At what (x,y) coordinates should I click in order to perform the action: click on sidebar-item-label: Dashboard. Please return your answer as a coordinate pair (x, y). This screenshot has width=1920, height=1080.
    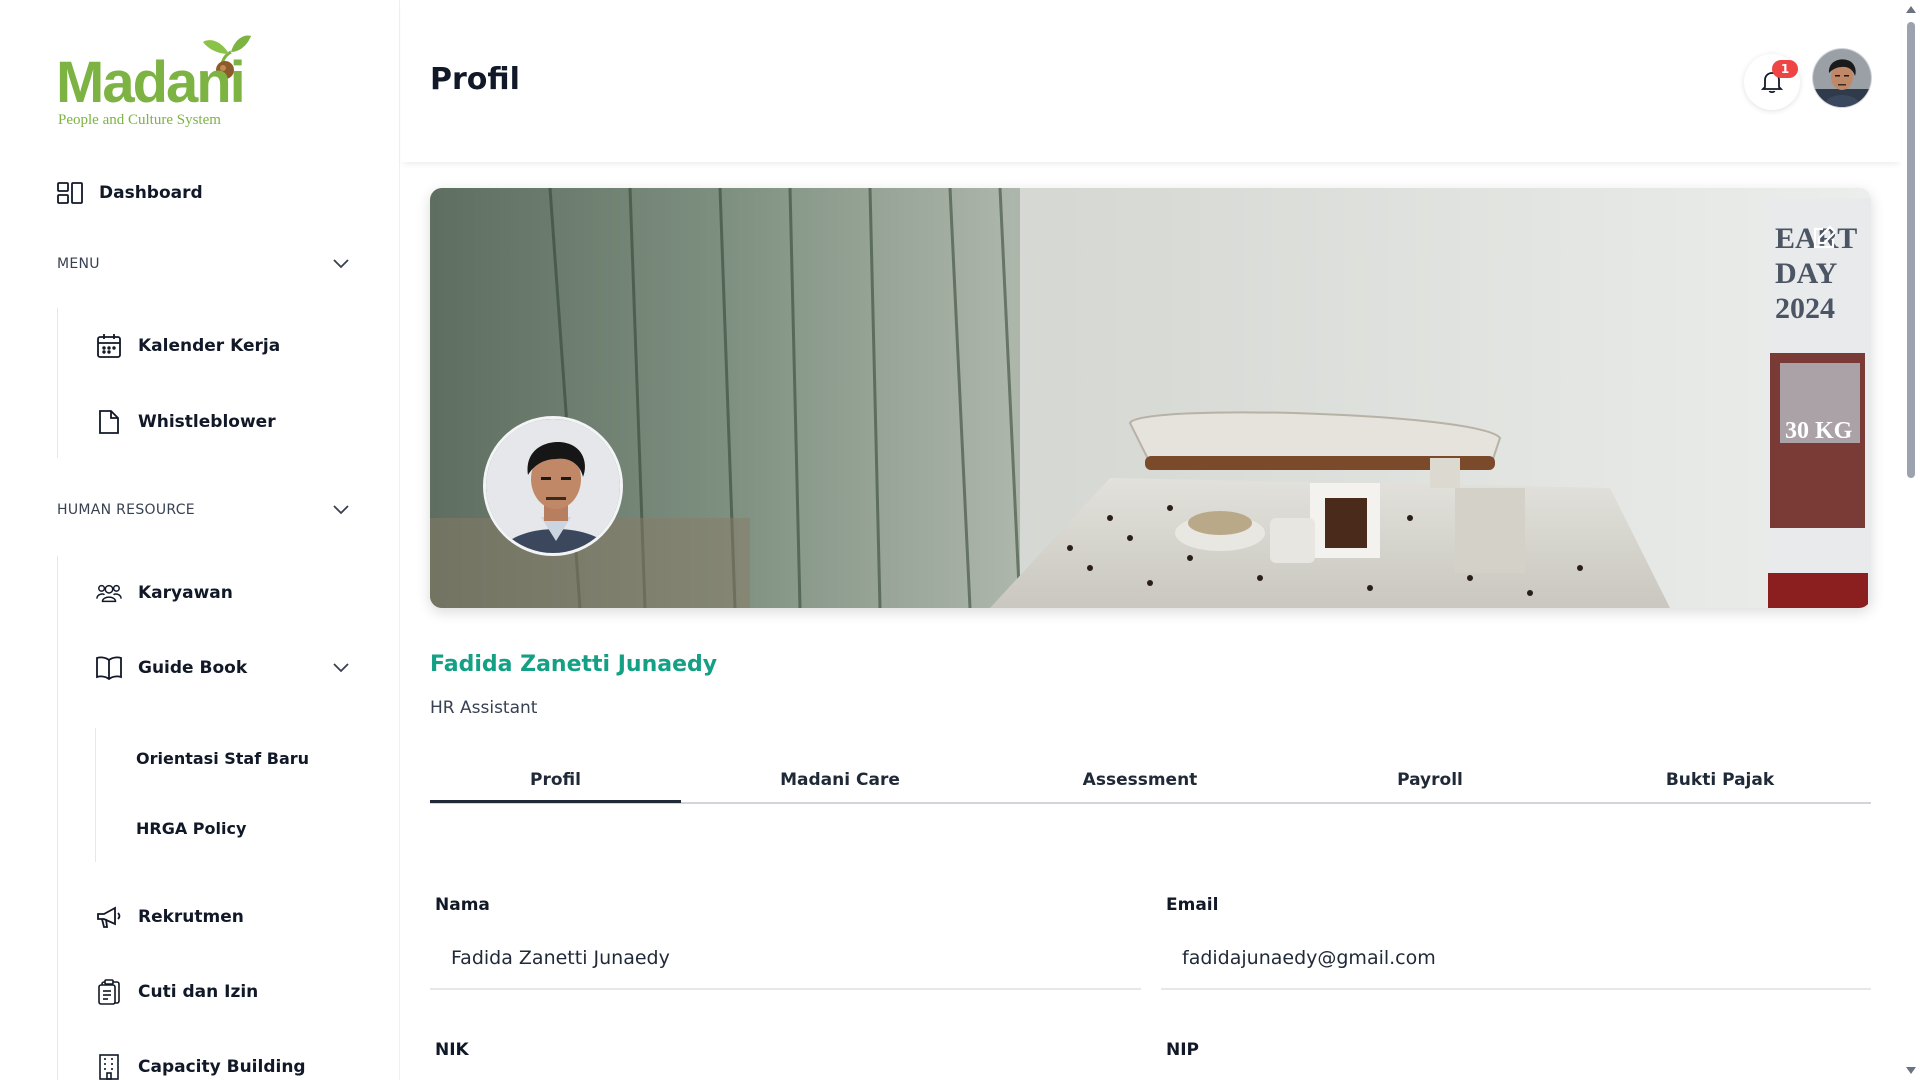
    Looking at the image, I should click on (151, 193).